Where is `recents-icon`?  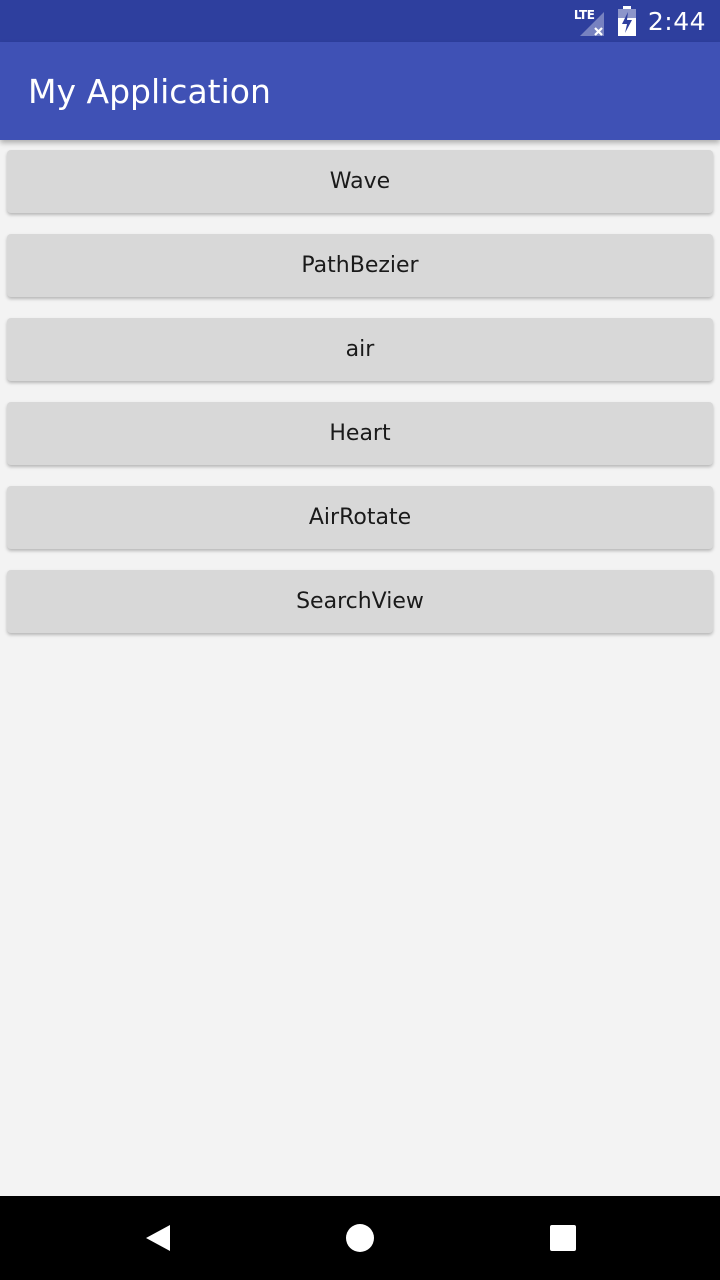 recents-icon is located at coordinates (563, 1238).